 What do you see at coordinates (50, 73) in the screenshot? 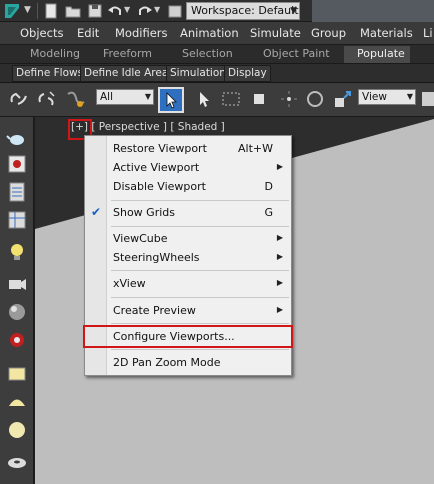
I see `subtab-define-flows: Define Flows` at bounding box center [50, 73].